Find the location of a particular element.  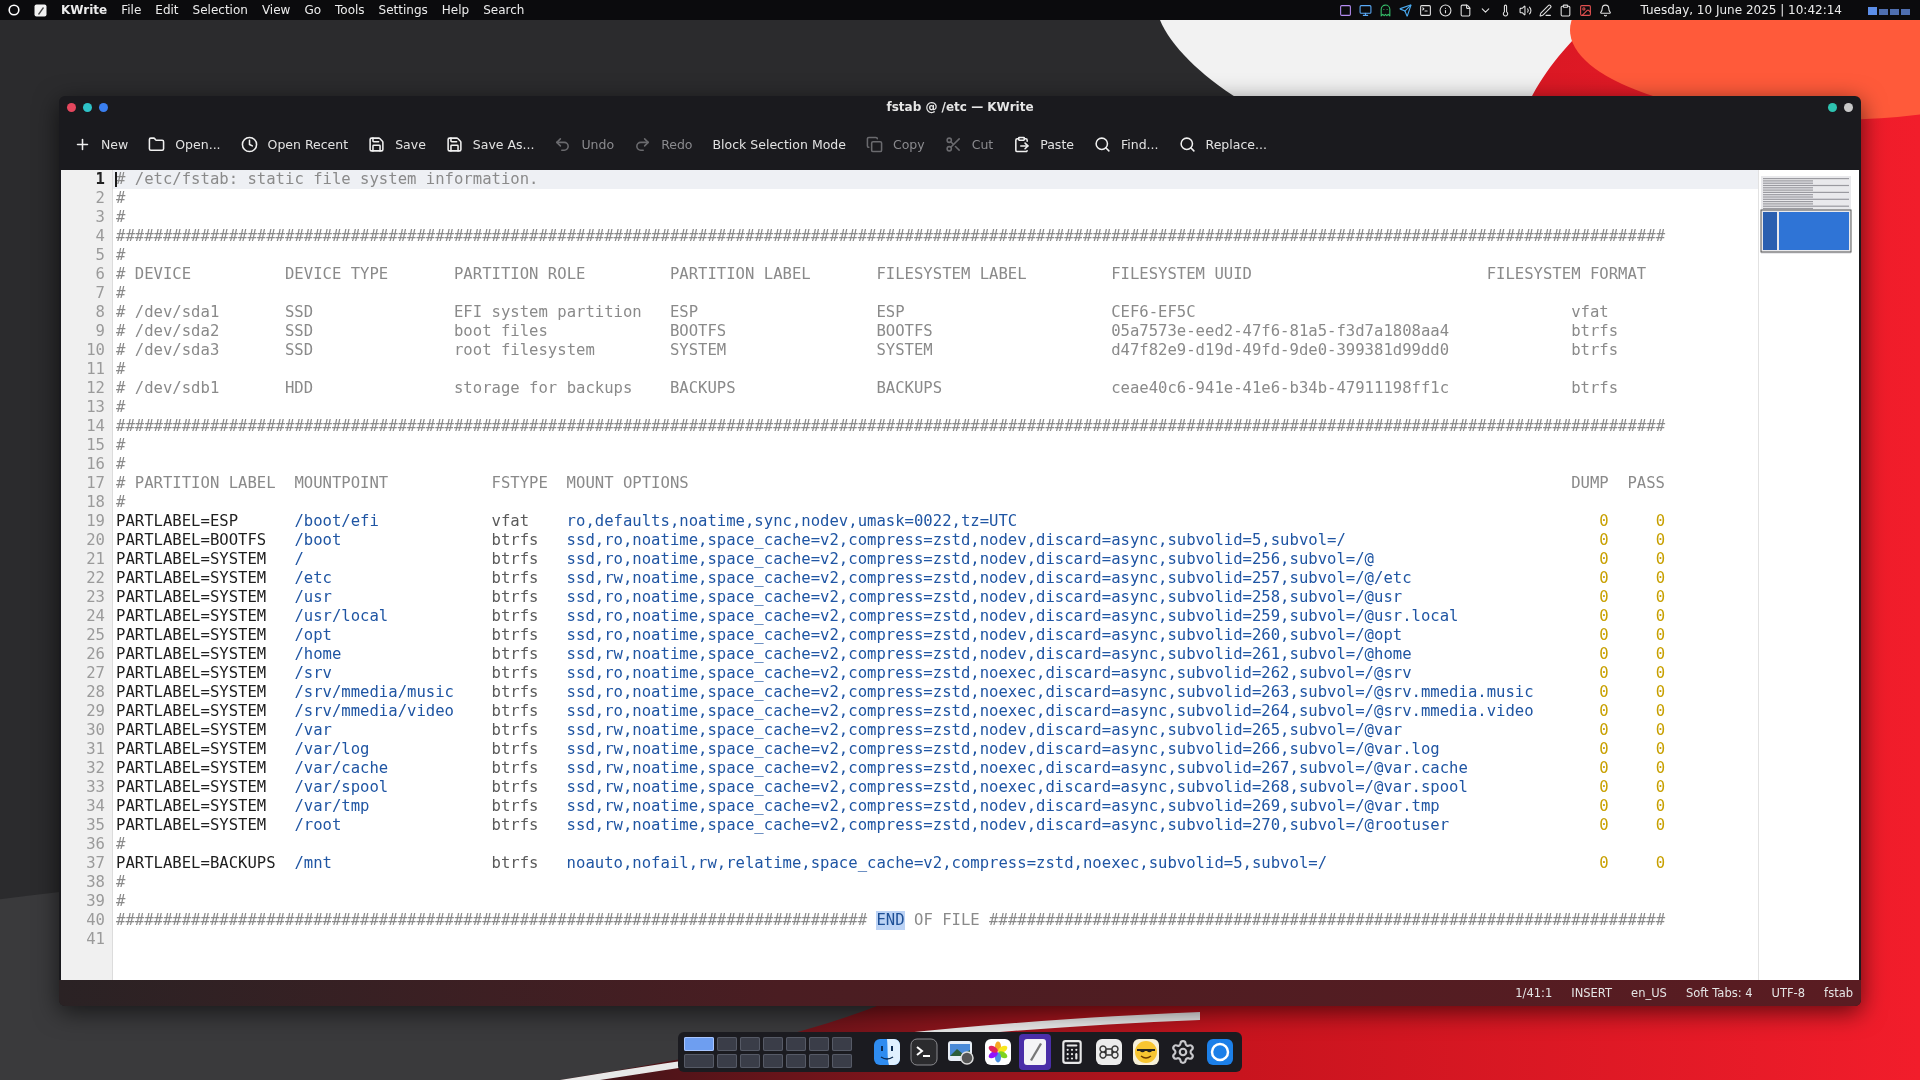

column-heading: PARTITION LABEL is located at coordinates (740, 274).